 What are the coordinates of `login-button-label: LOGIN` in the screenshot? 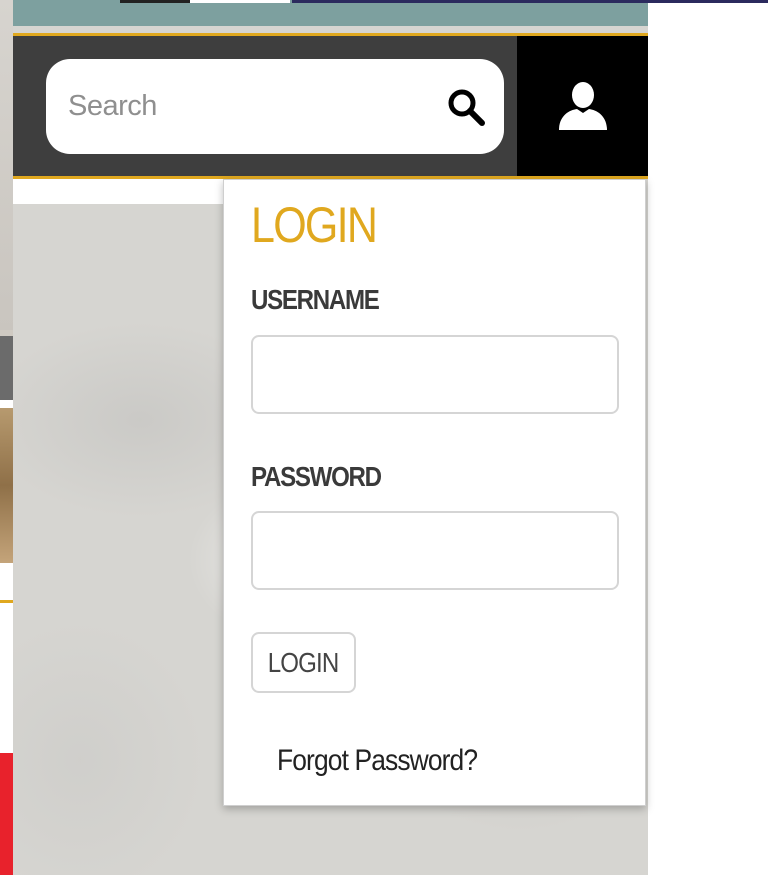 It's located at (304, 662).